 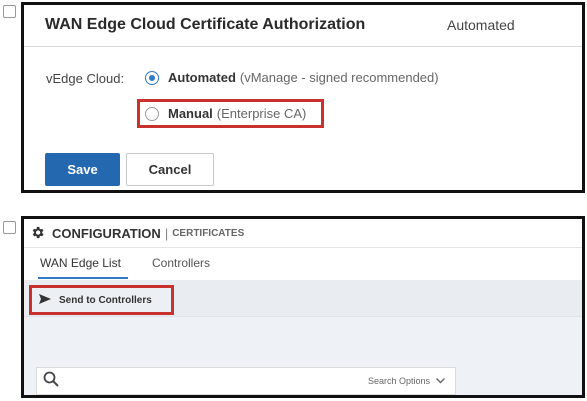 What do you see at coordinates (440, 381) in the screenshot?
I see `chevron-down-icon` at bounding box center [440, 381].